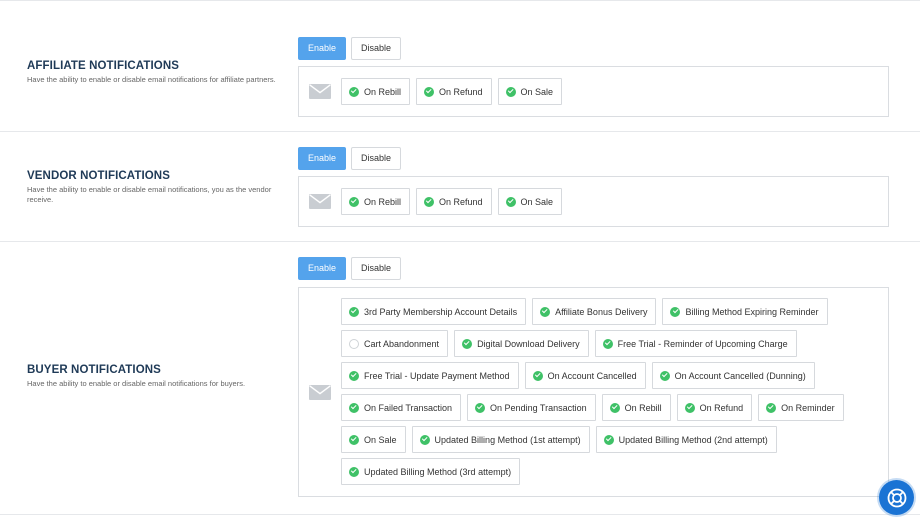 This screenshot has width=920, height=519. Describe the element at coordinates (350, 268) in the screenshot. I see `buyer-toggle: Enable Disable` at that location.